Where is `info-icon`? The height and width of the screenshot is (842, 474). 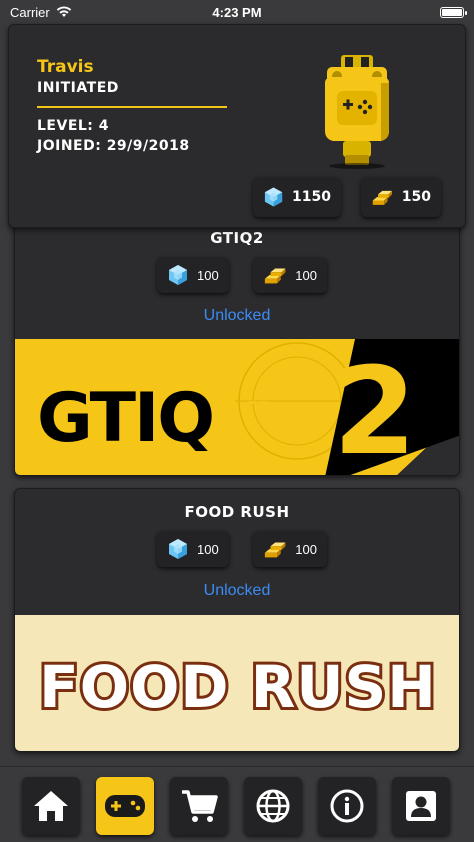
info-icon is located at coordinates (347, 806).